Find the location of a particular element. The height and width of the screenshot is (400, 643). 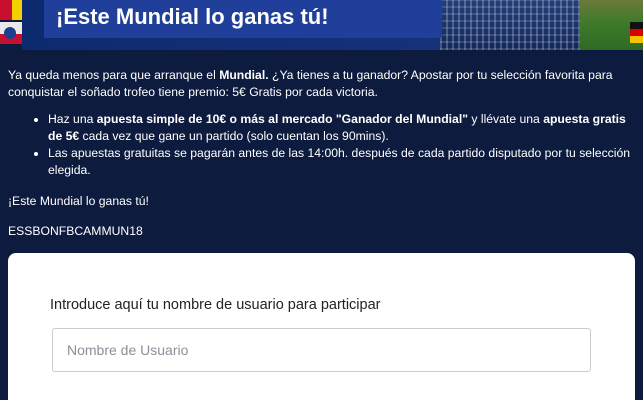

bullet-text: Haz una is located at coordinates (72, 119).